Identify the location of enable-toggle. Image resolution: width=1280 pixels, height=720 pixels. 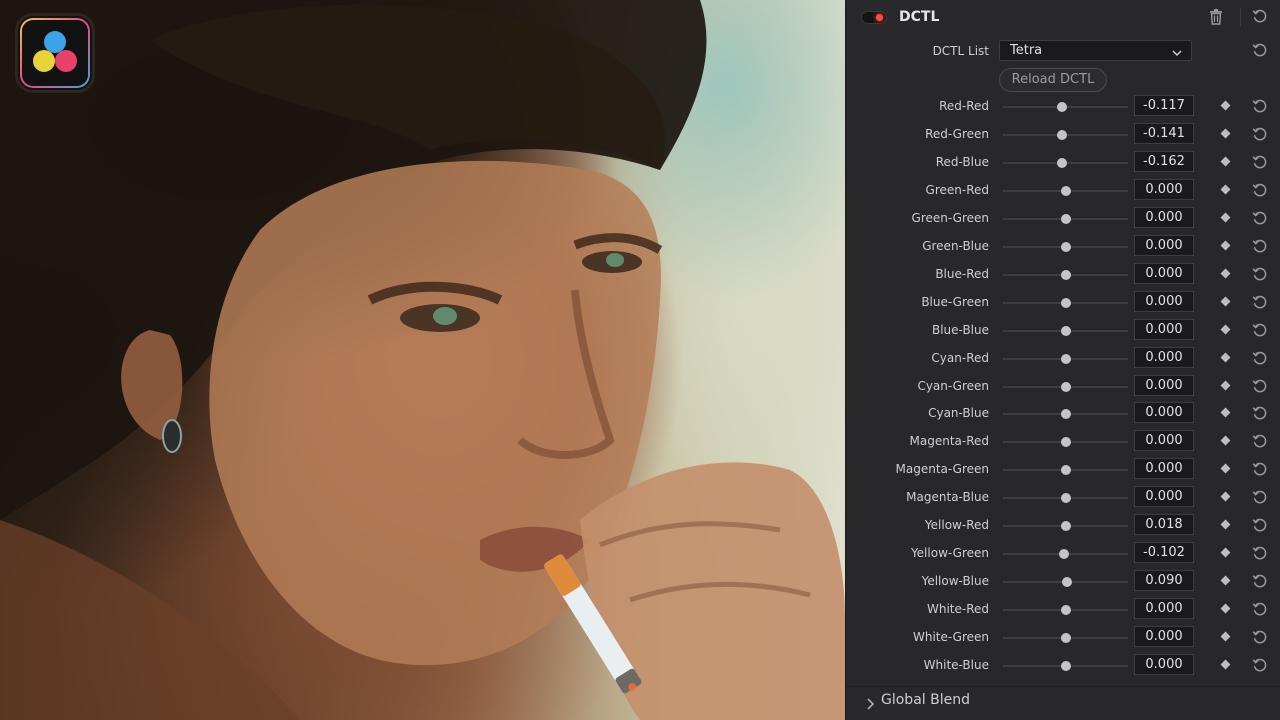
(874, 17).